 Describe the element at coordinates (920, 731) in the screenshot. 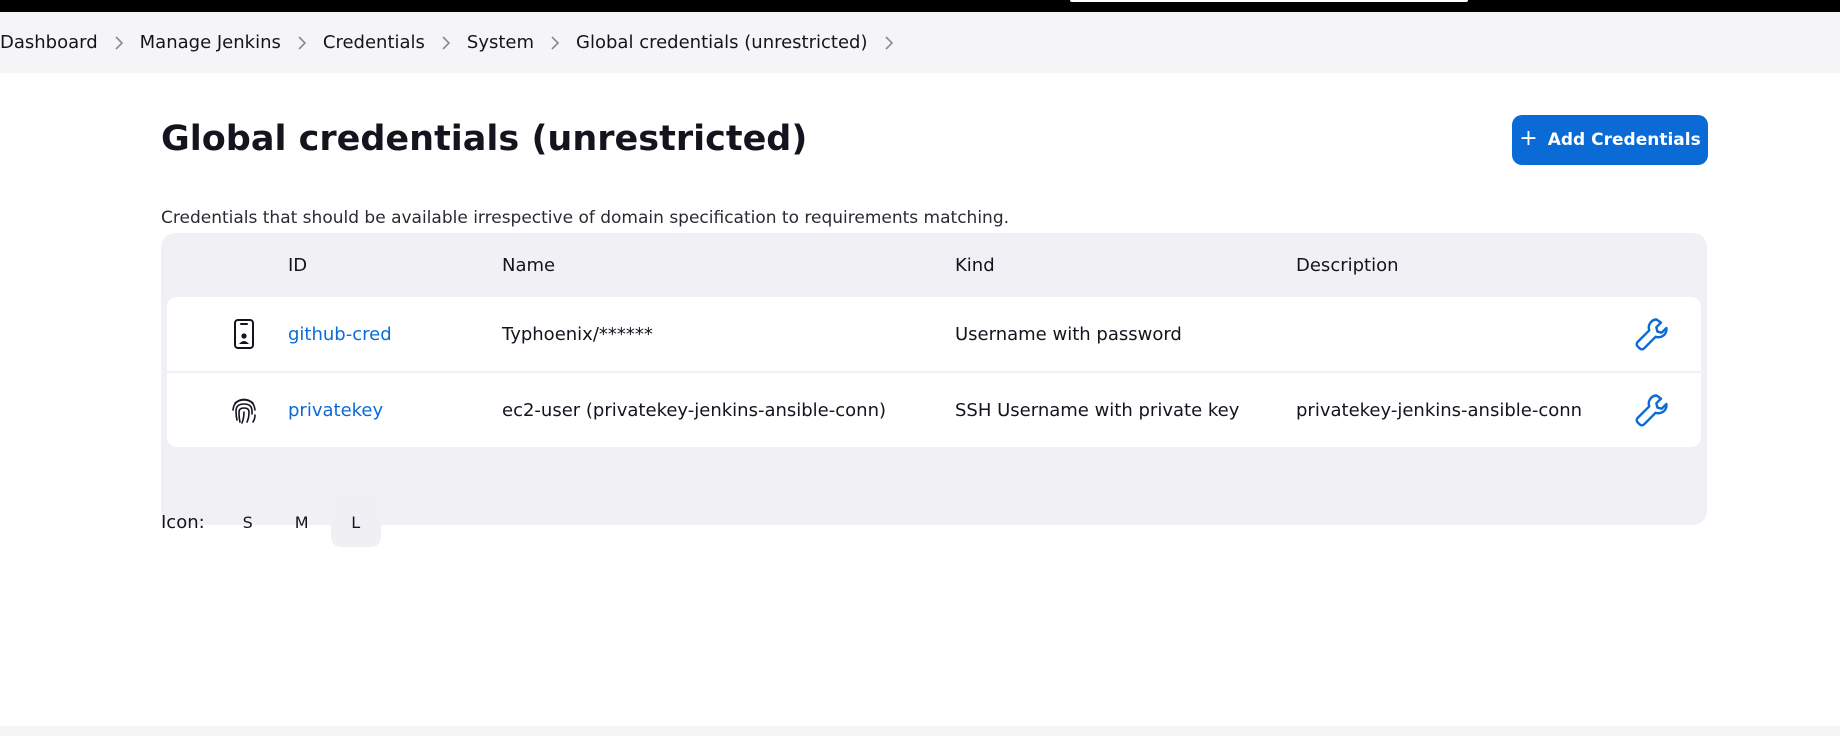

I see `footer` at that location.